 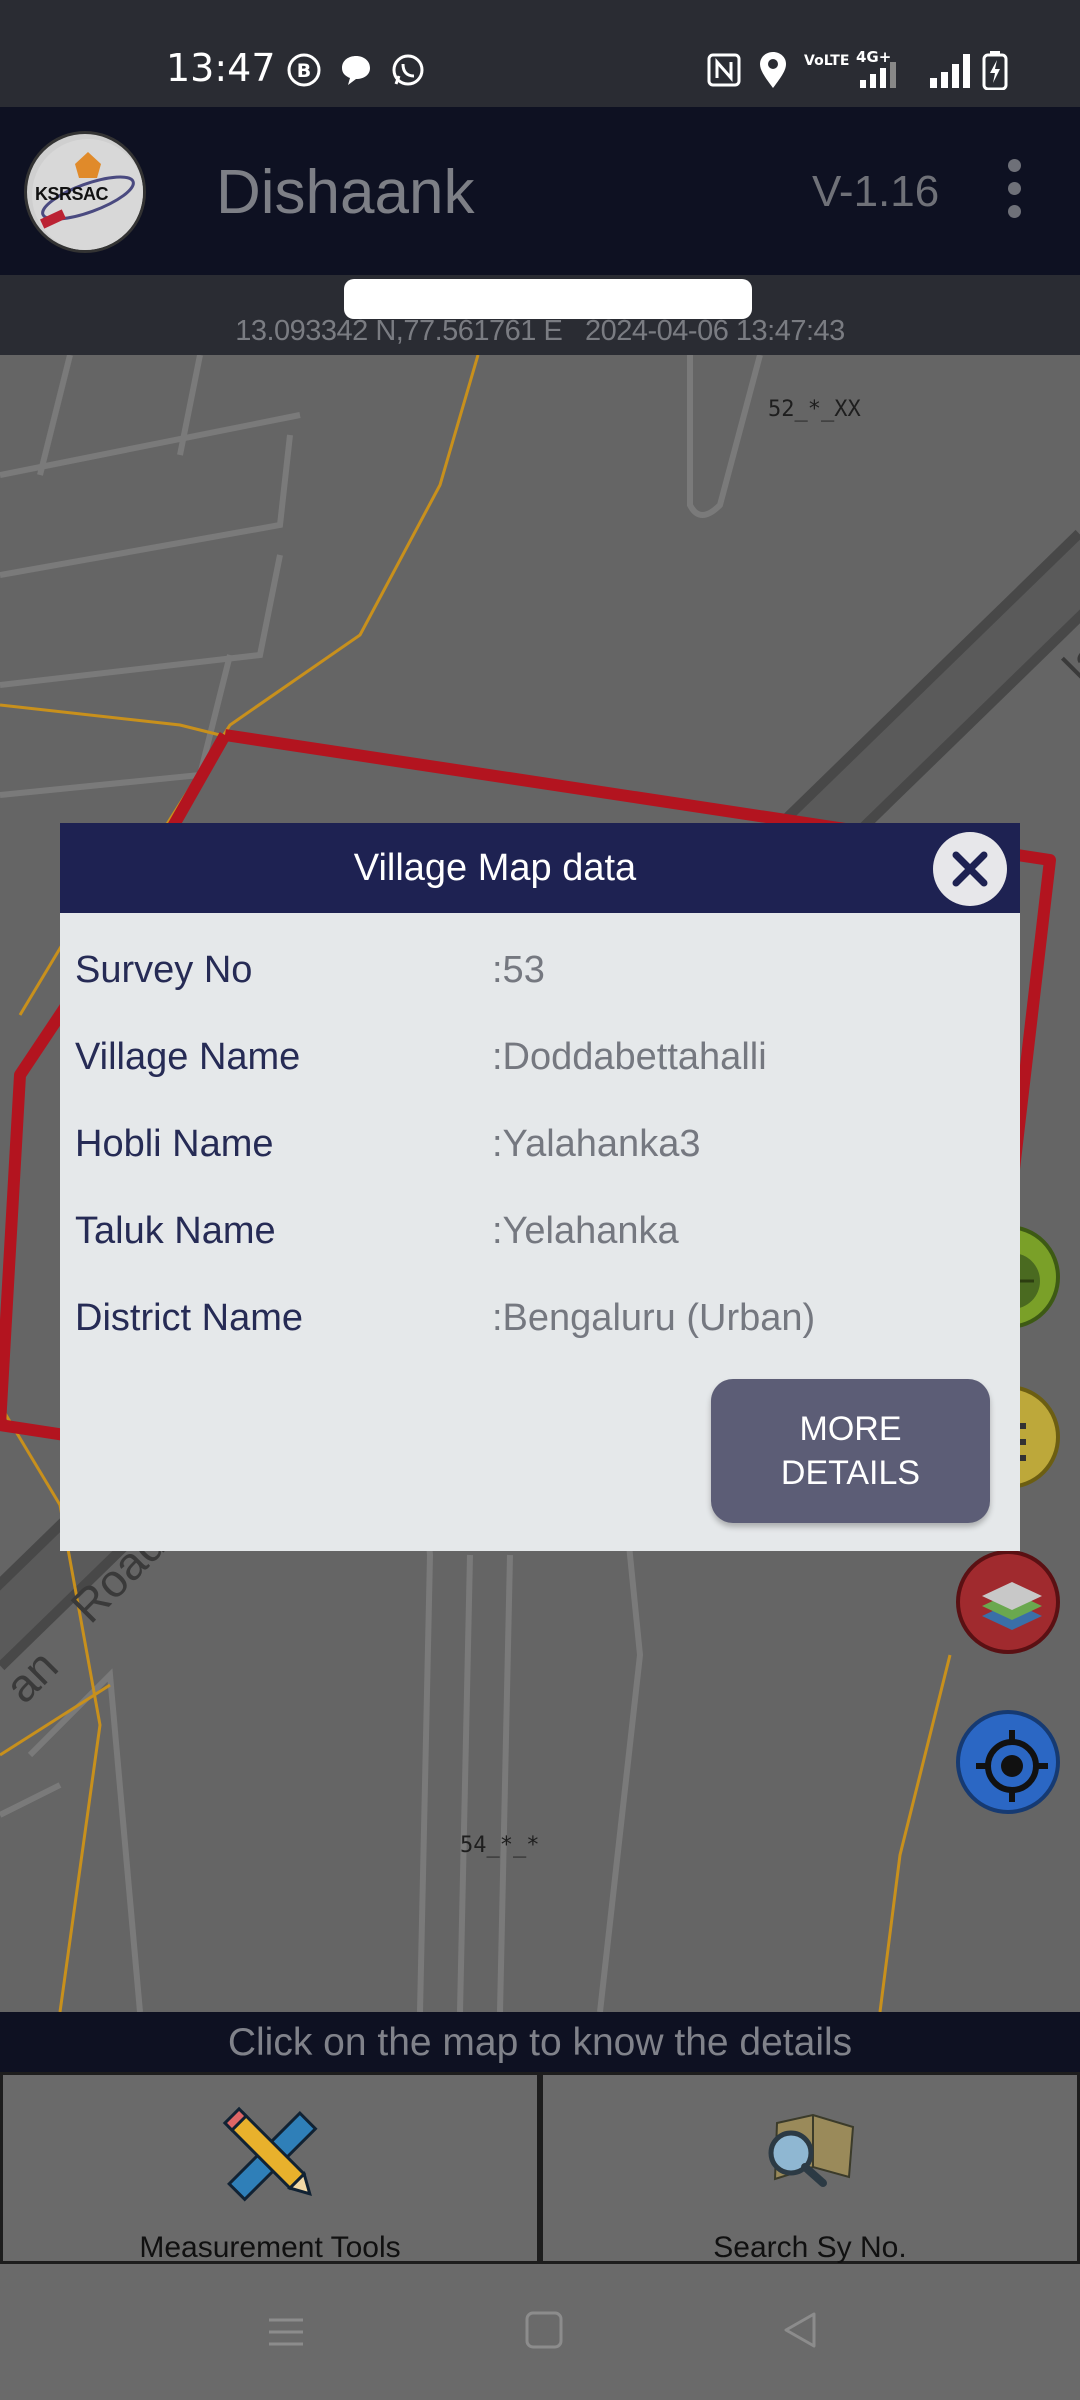 What do you see at coordinates (654, 1318) in the screenshot?
I see `district-name-value: :Bengaluru (Urban)` at bounding box center [654, 1318].